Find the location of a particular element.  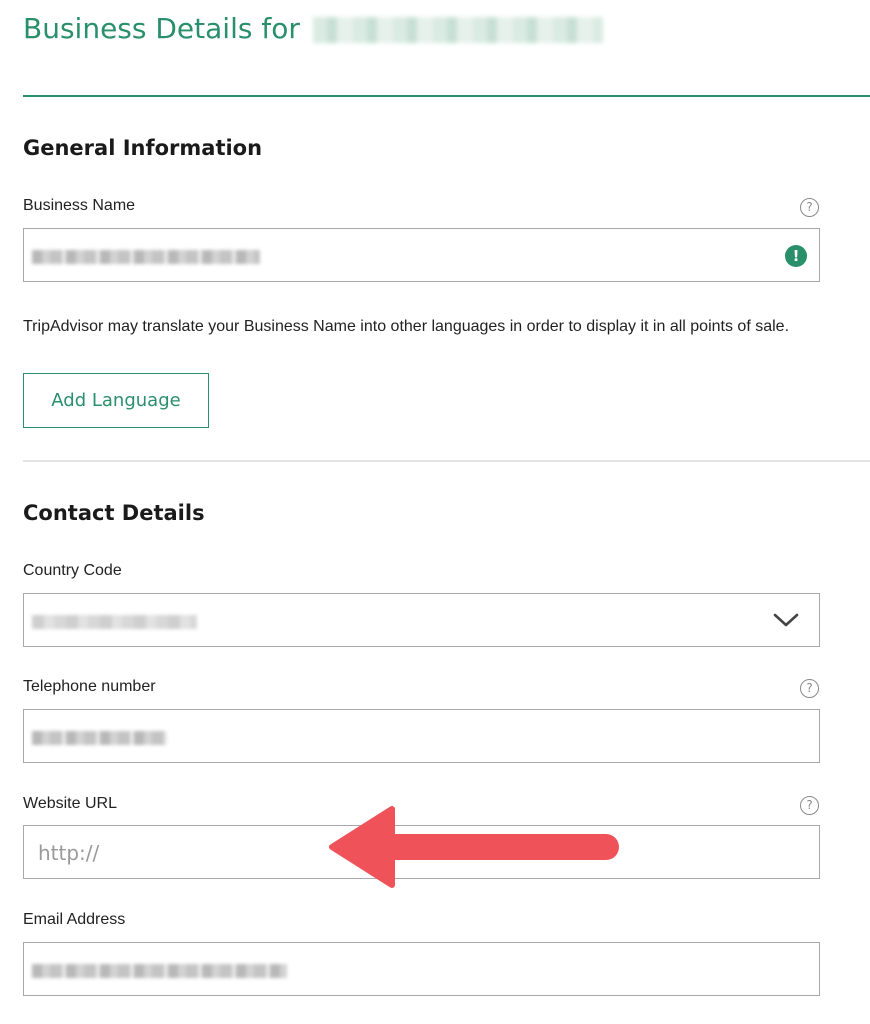

business-name-help-icon: ? is located at coordinates (809, 207).